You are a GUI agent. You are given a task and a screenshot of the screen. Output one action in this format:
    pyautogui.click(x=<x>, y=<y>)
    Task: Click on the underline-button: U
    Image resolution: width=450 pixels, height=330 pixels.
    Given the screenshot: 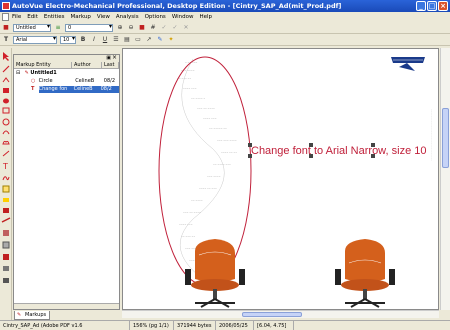 What is the action you would take?
    pyautogui.click(x=105, y=40)
    